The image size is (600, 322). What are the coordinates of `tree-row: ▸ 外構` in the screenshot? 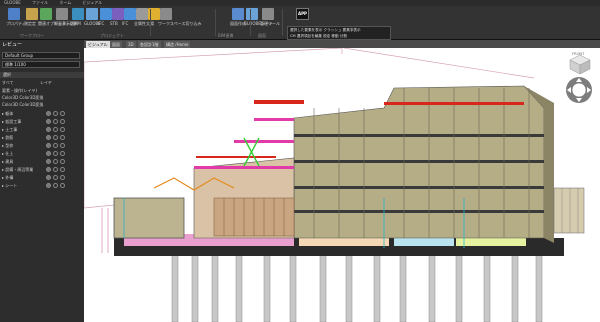 It's located at (42, 177).